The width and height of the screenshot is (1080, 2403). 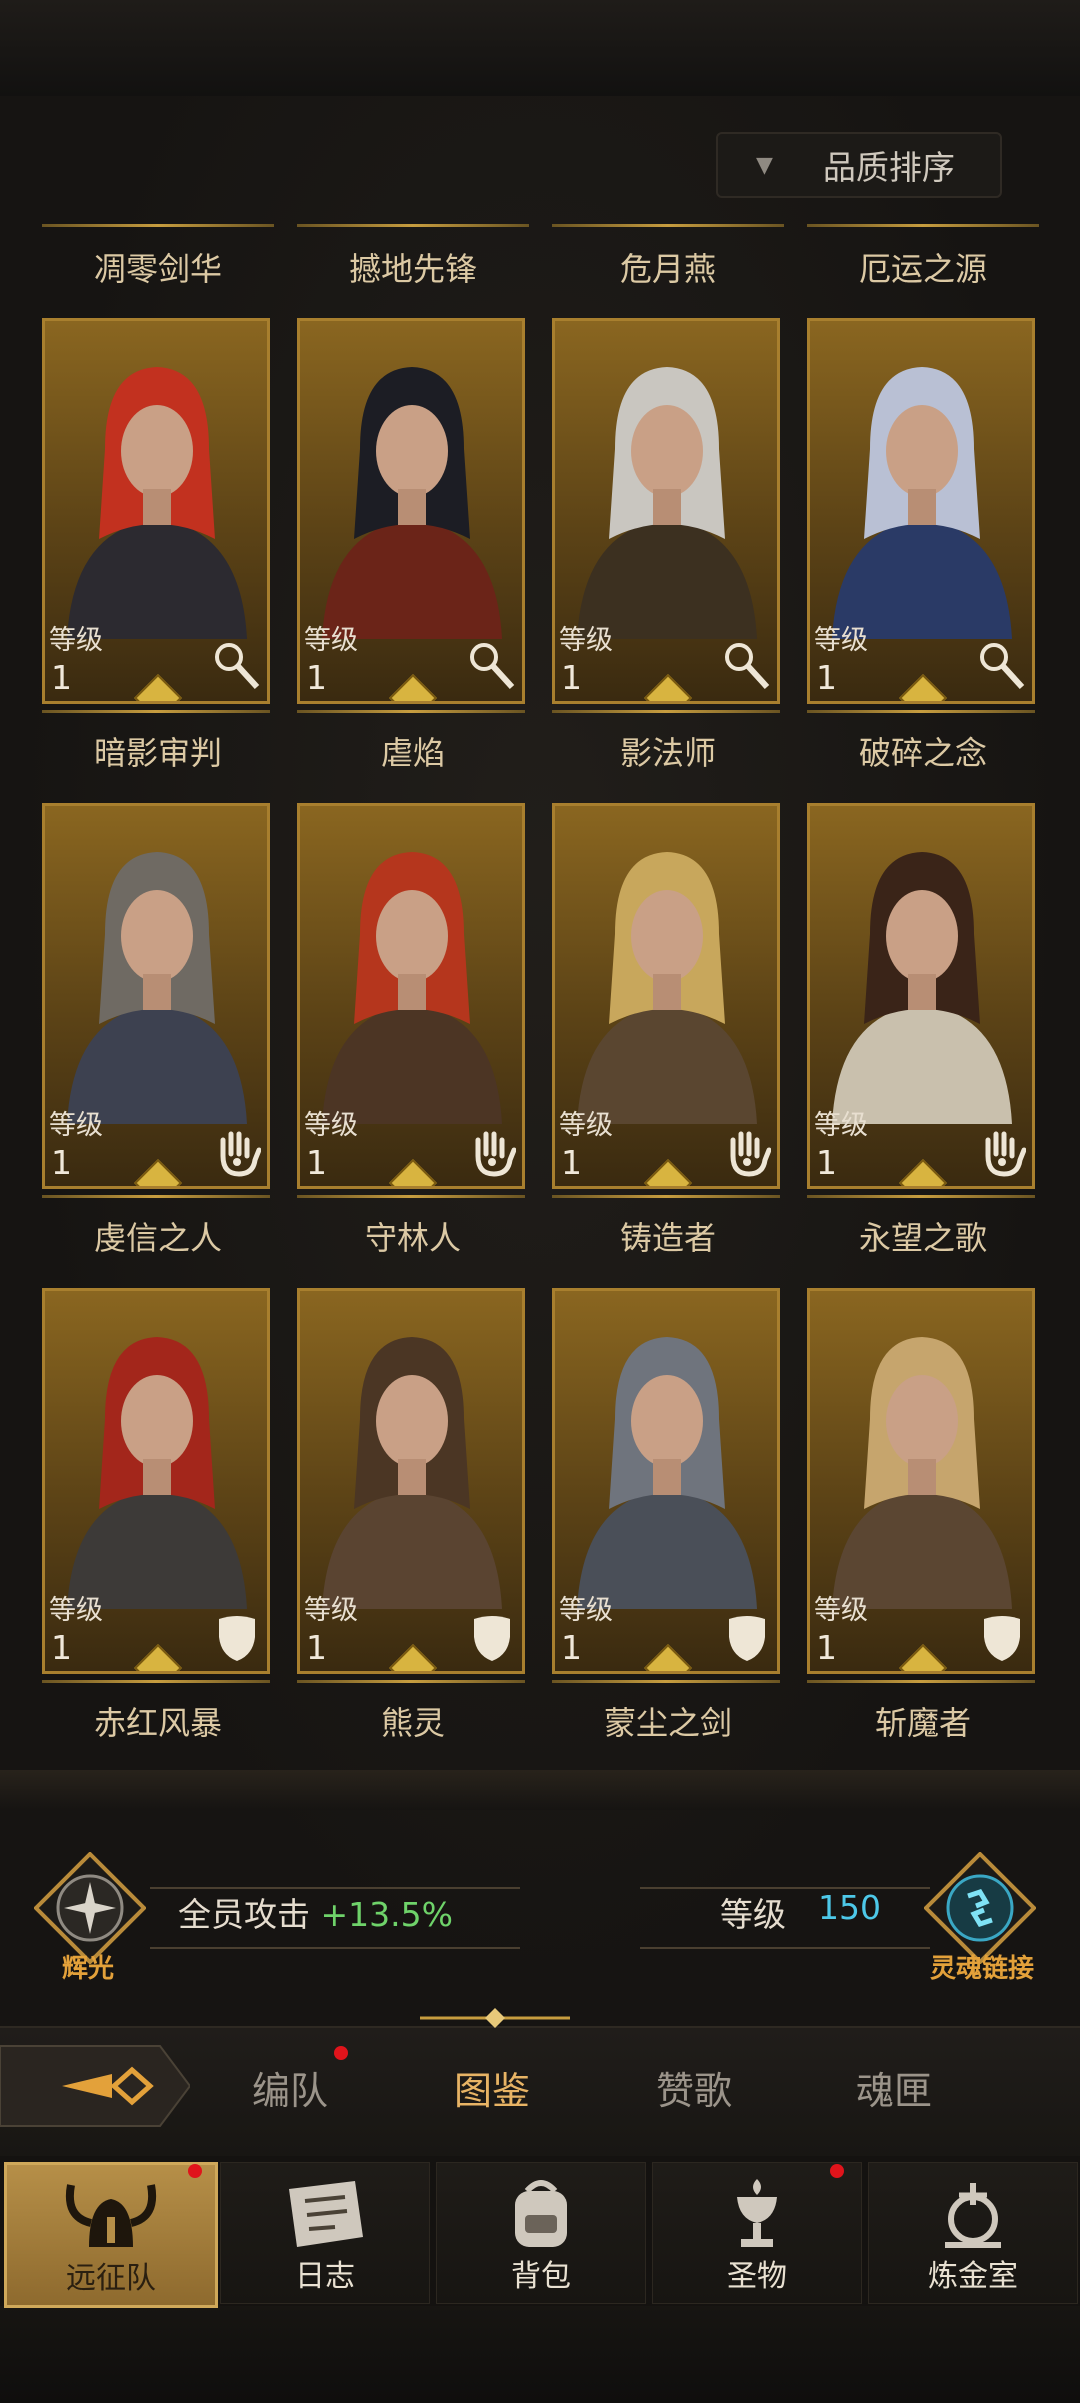 What do you see at coordinates (157, 269) in the screenshot?
I see `hero-name: 凋零剑华` at bounding box center [157, 269].